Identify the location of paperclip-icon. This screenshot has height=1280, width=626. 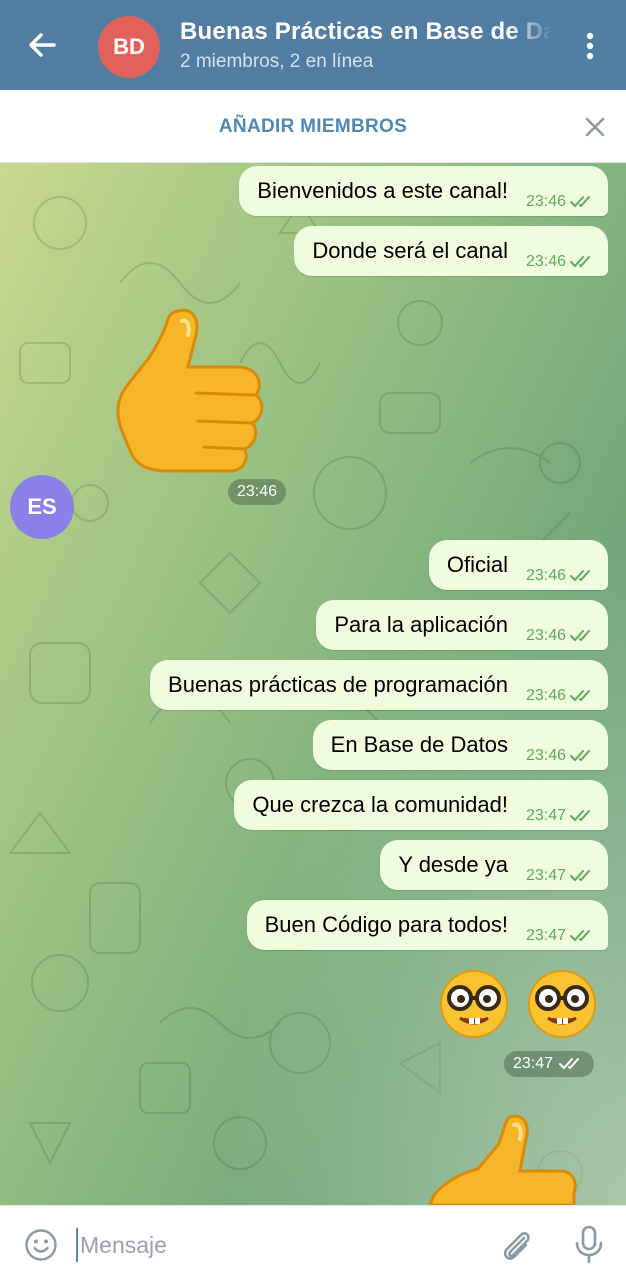
(516, 1245).